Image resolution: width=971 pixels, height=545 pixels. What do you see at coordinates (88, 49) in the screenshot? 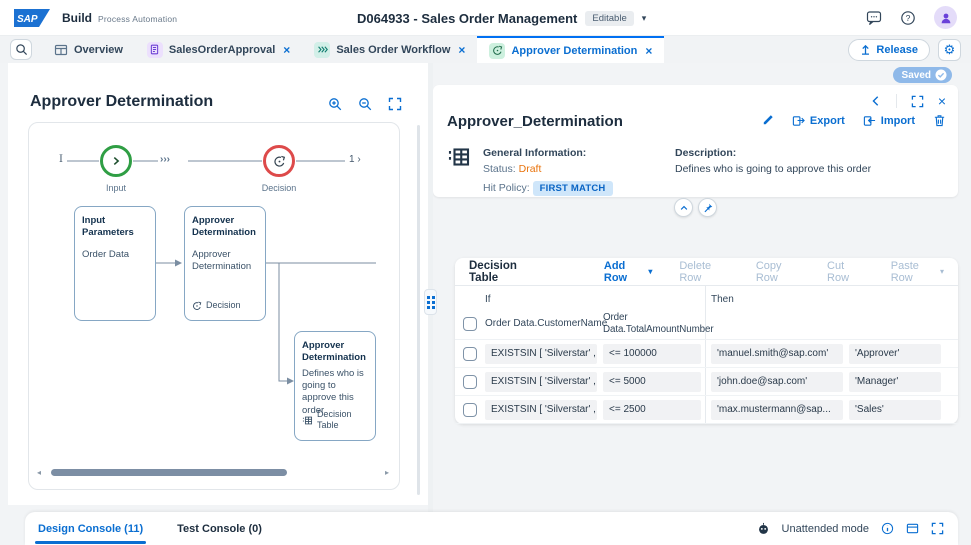
I see `tab-overview: Overview` at bounding box center [88, 49].